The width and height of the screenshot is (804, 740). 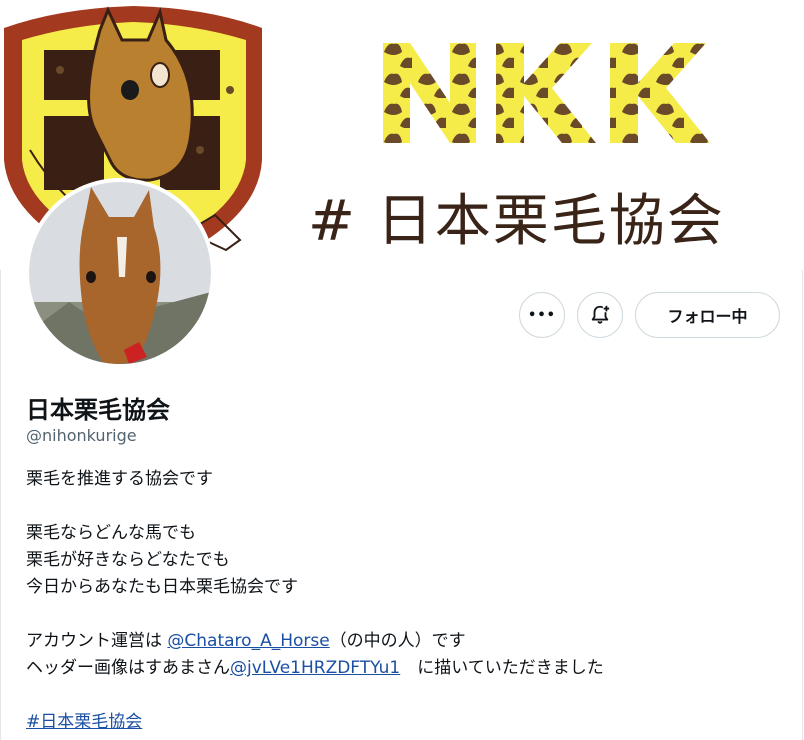 I want to click on profile-avatar, so click(x=120, y=273).